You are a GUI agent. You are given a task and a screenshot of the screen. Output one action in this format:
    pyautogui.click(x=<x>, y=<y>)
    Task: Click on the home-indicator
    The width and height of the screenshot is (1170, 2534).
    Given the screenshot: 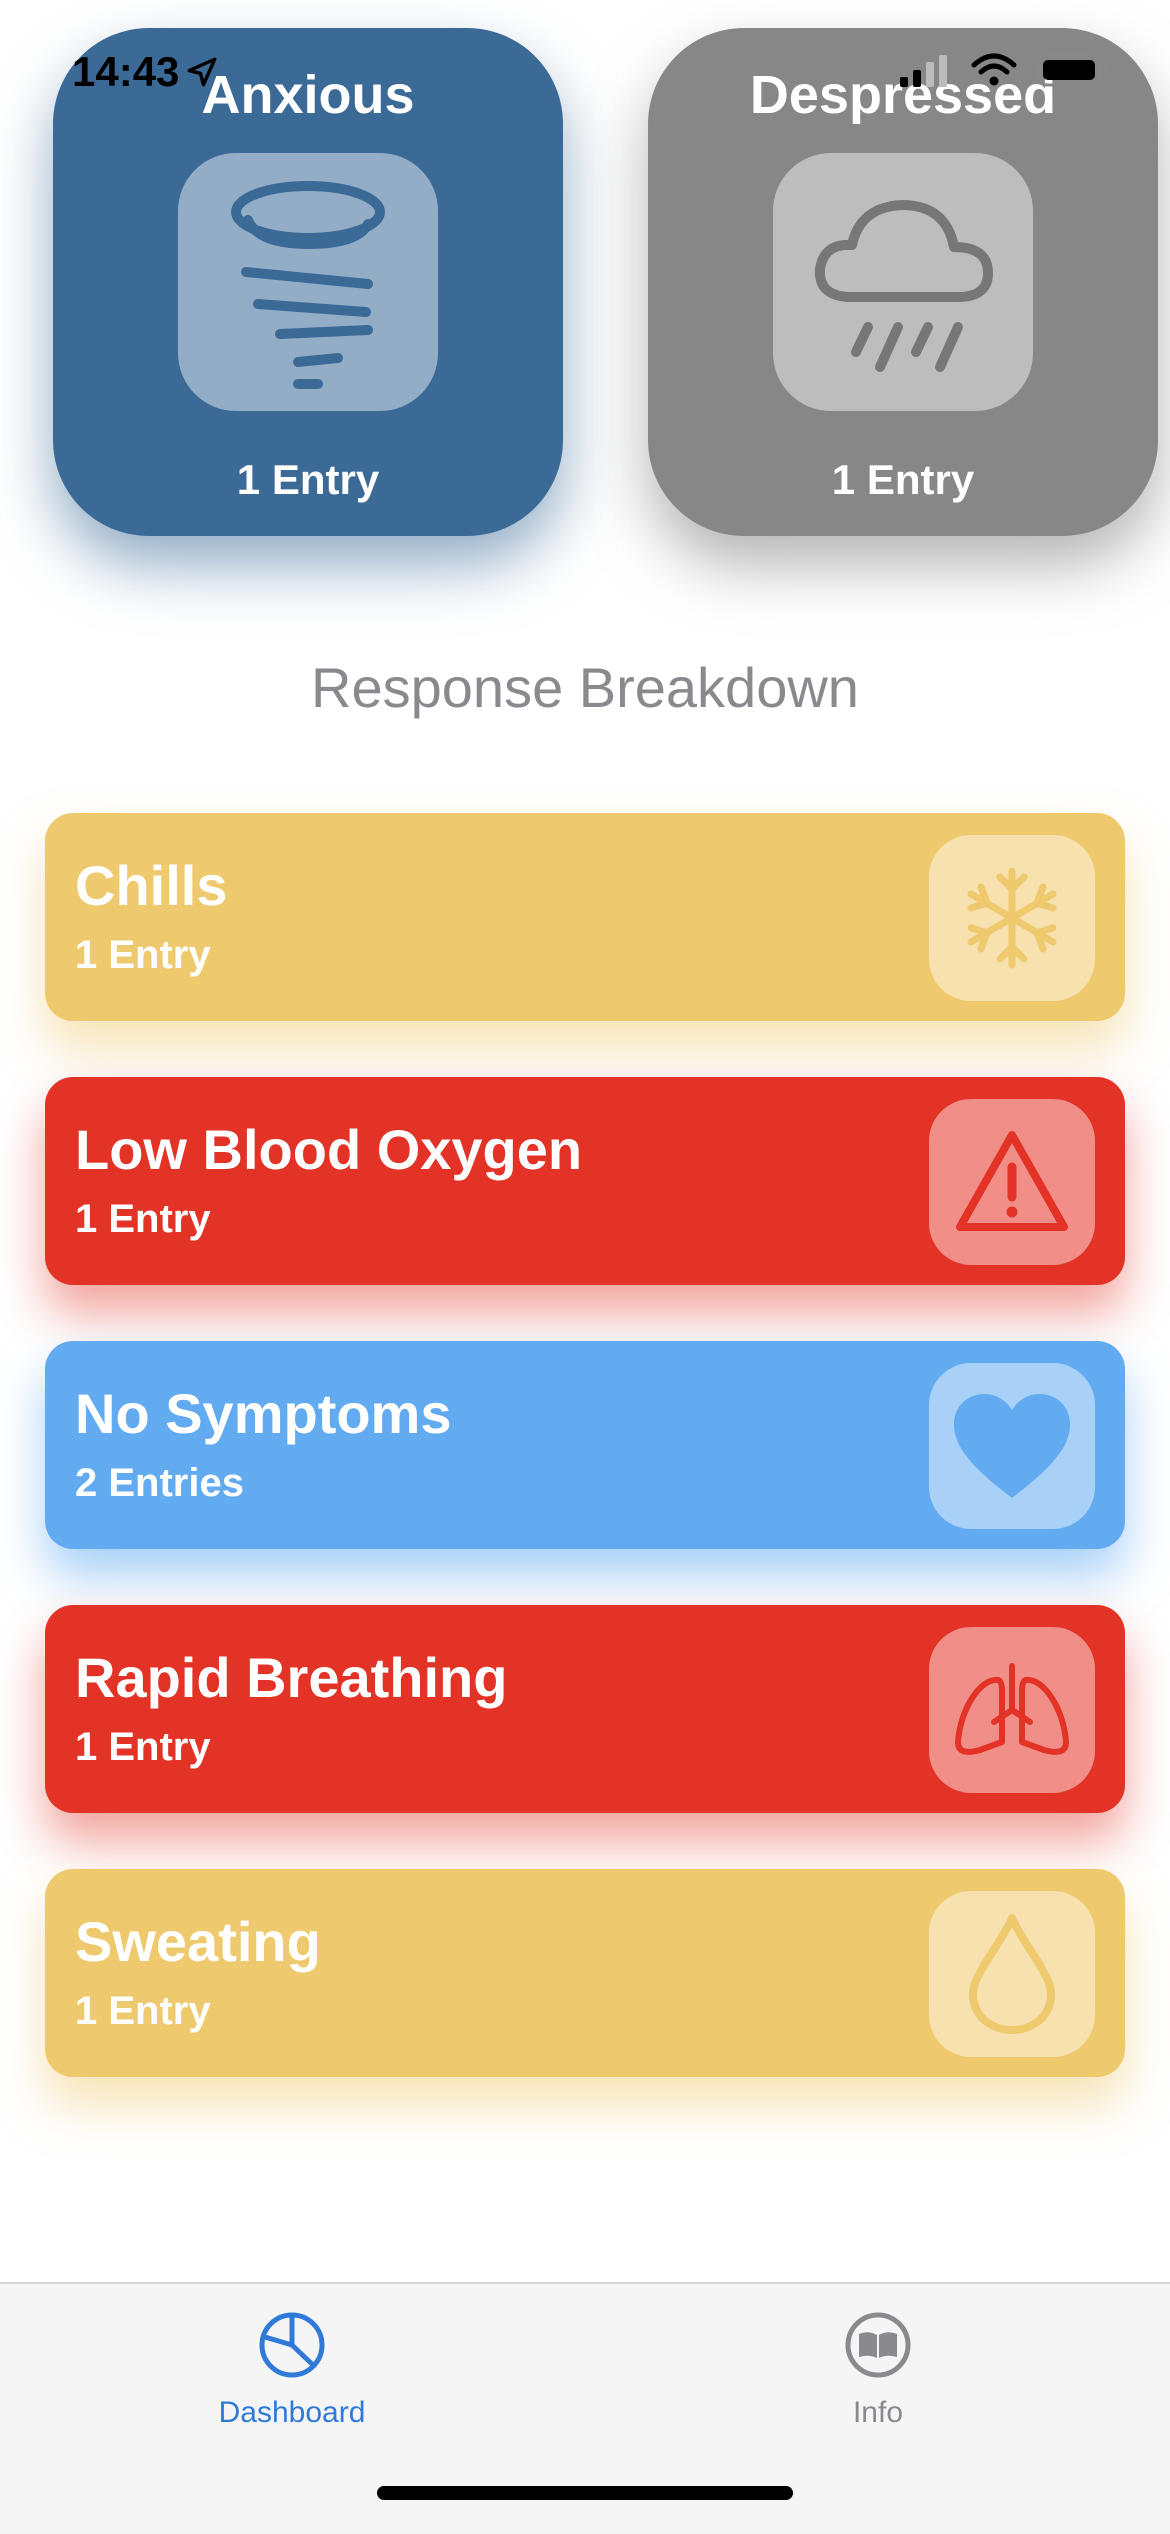 What is the action you would take?
    pyautogui.click(x=585, y=2493)
    